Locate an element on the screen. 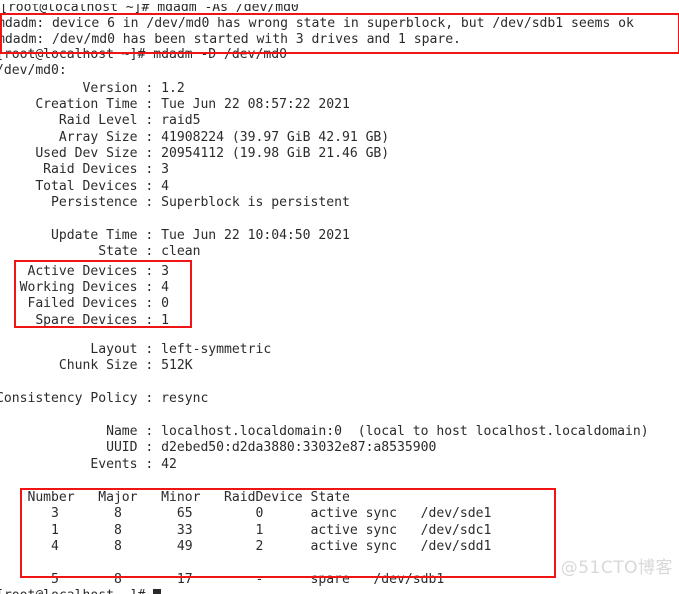  text-cursor is located at coordinates (157, 591).